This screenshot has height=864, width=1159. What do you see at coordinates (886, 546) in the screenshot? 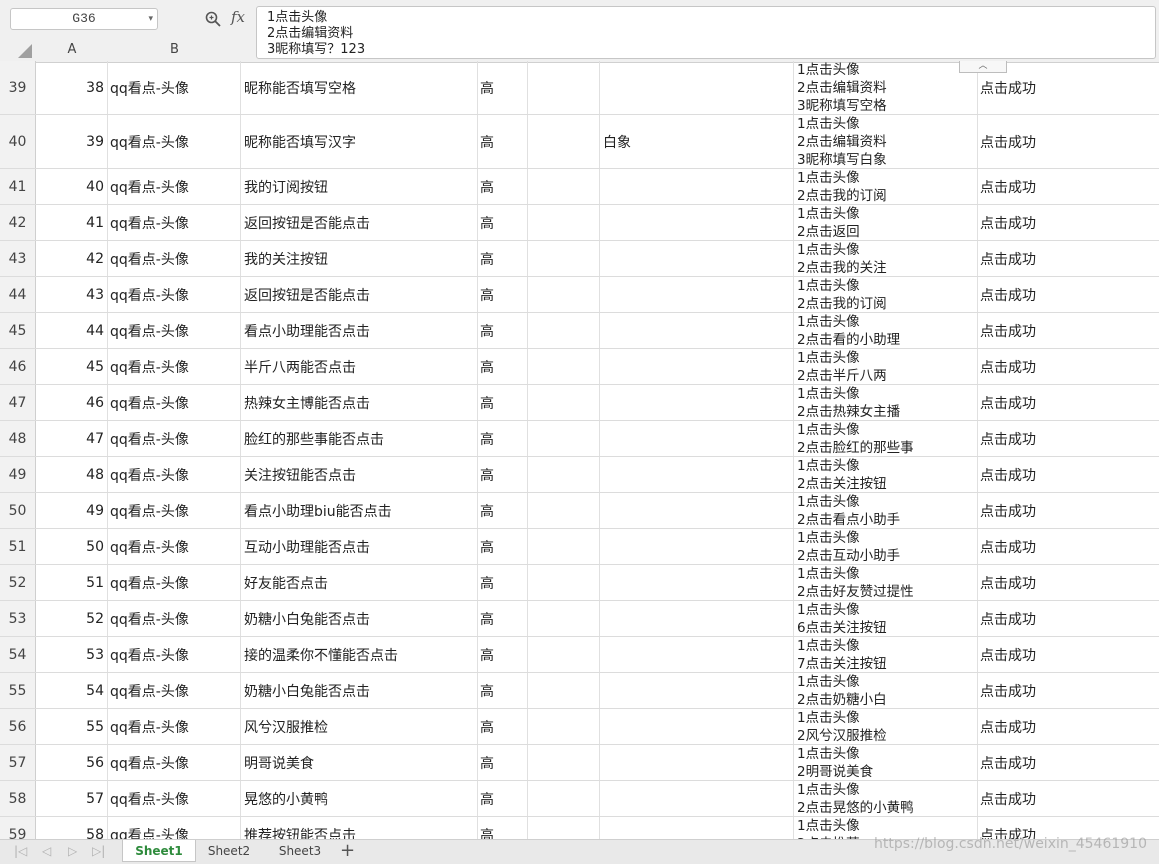
I see `cell-steps: 1点击头像 2点击互动小助手` at bounding box center [886, 546].